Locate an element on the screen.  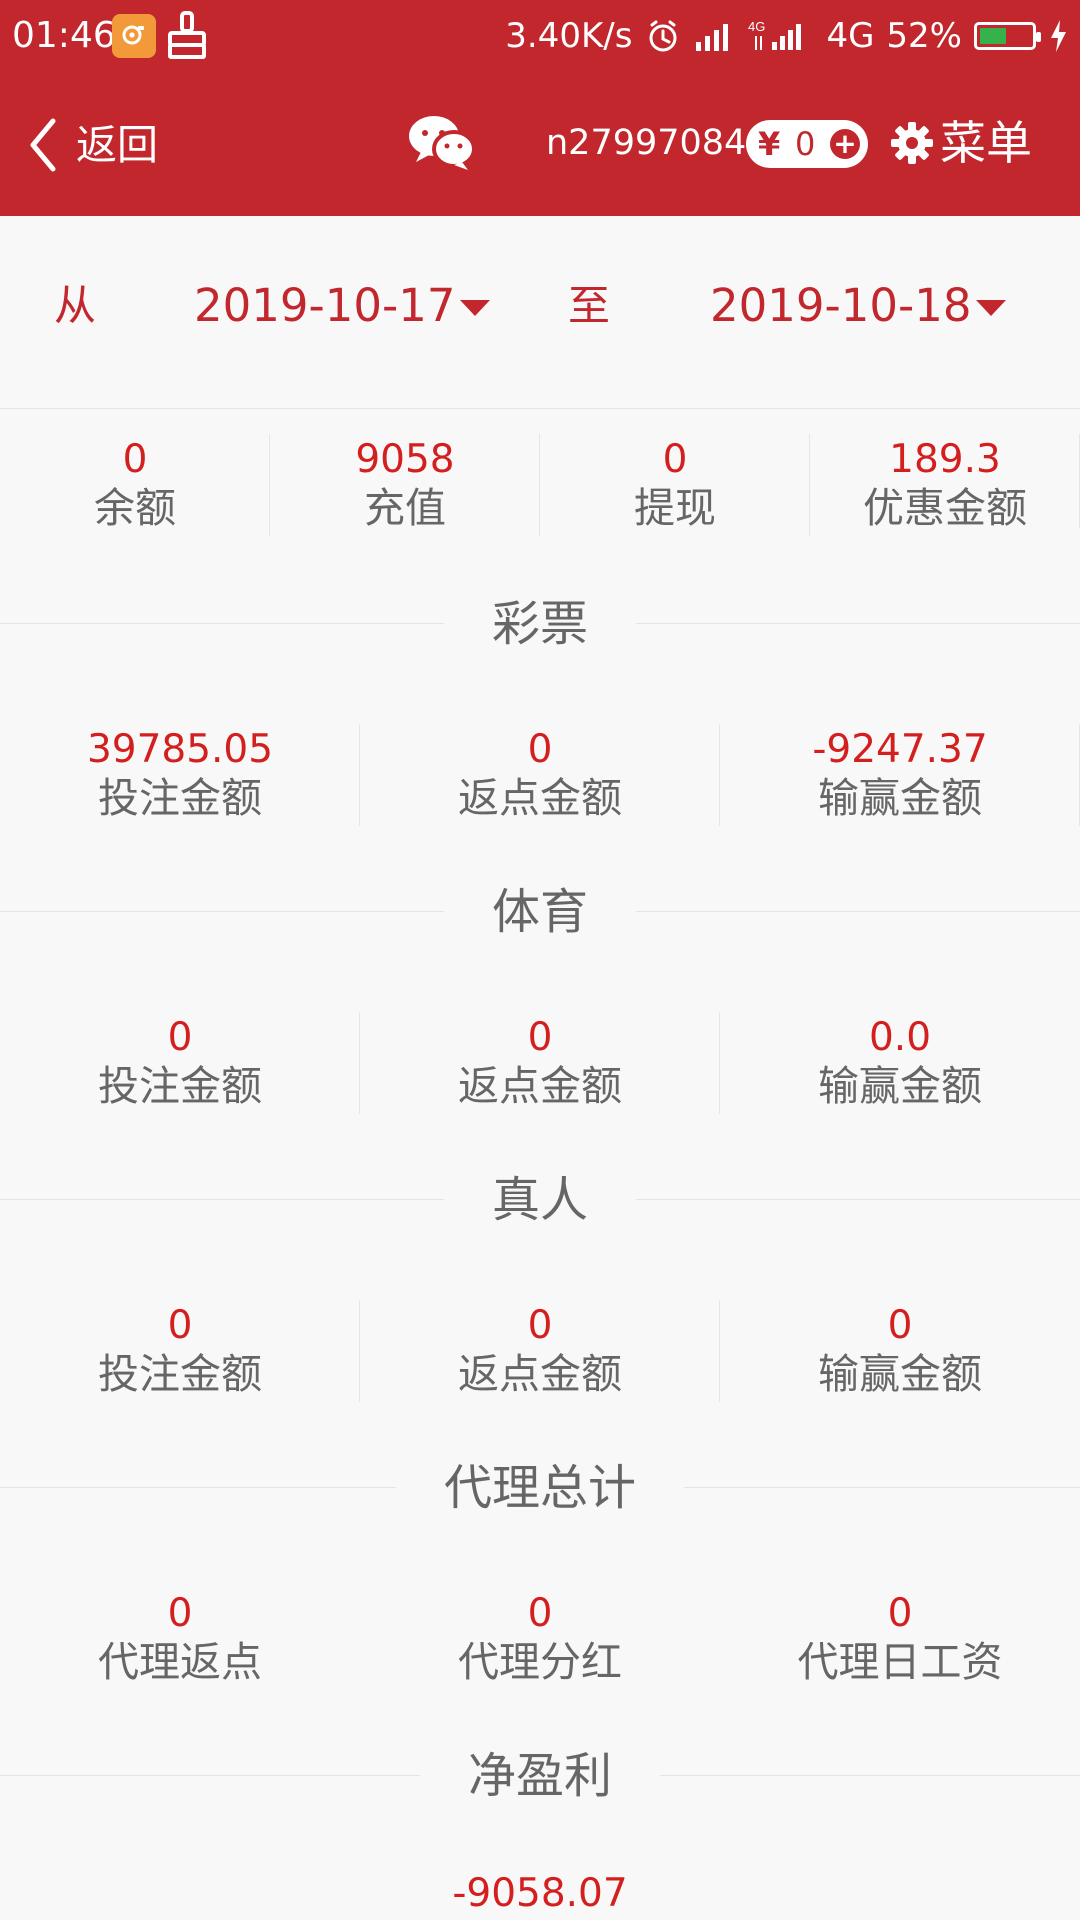
balance-summary: 0 余额 is located at coordinates (135, 485).